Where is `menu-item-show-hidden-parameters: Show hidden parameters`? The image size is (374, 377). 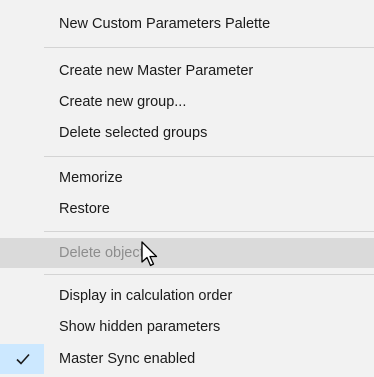 menu-item-show-hidden-parameters: Show hidden parameters is located at coordinates (187, 327).